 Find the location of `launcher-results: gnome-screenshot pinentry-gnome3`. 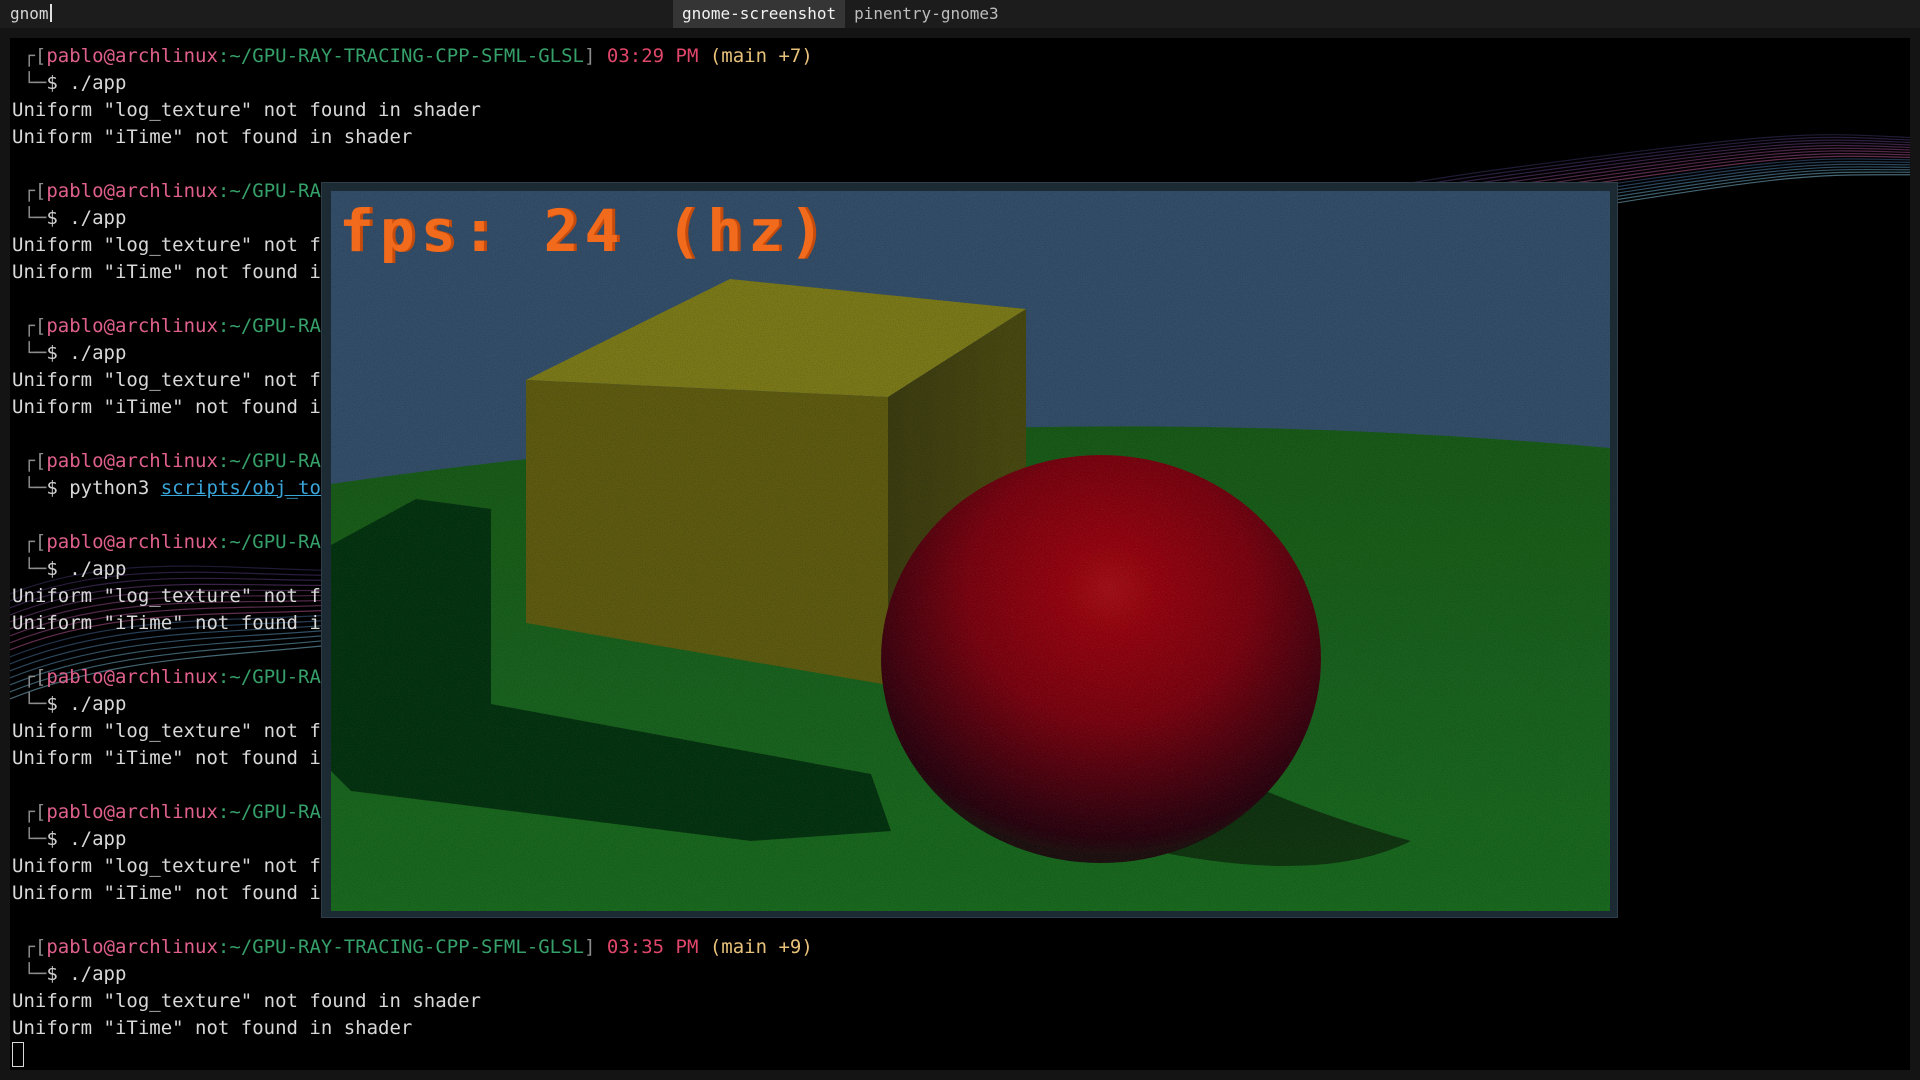

launcher-results: gnome-screenshot pinentry-gnome3 is located at coordinates (840, 14).